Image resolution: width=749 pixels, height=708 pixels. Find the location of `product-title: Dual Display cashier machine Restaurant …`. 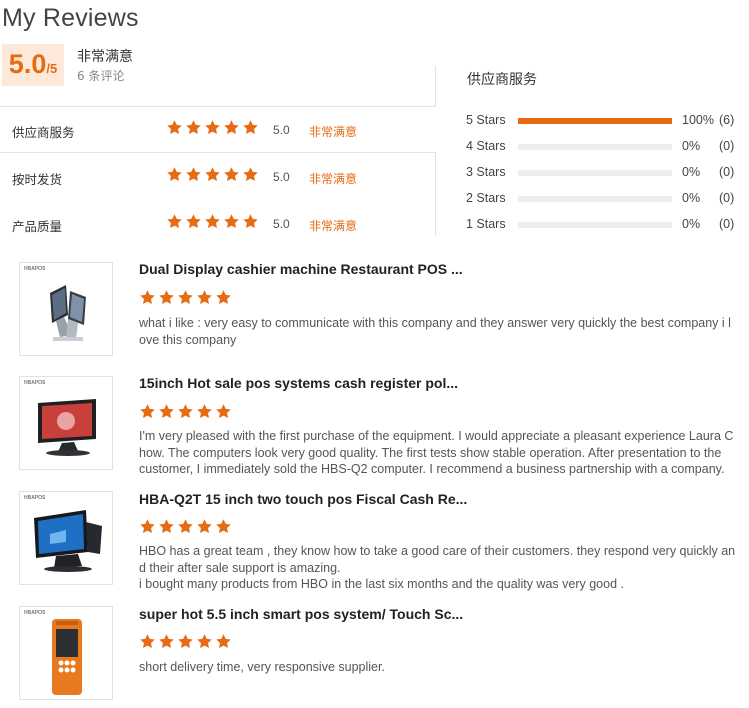

product-title: Dual Display cashier machine Restaurant … is located at coordinates (301, 269).